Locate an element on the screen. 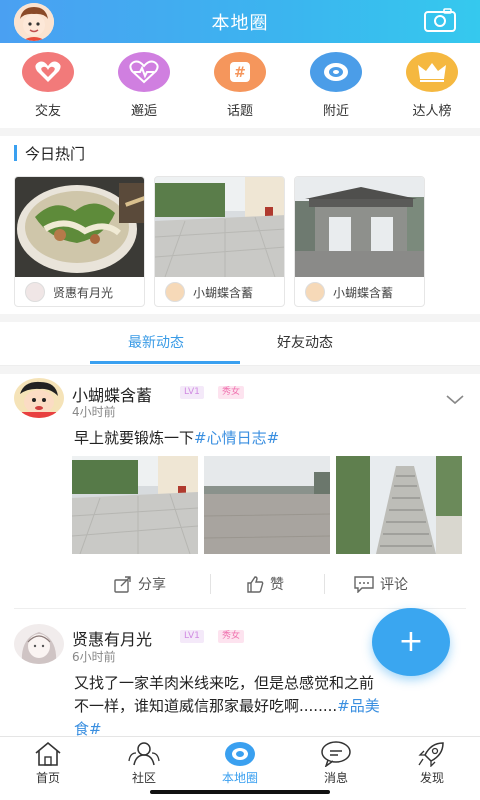 This screenshot has height=800, width=480. rocket-icon is located at coordinates (431, 754).